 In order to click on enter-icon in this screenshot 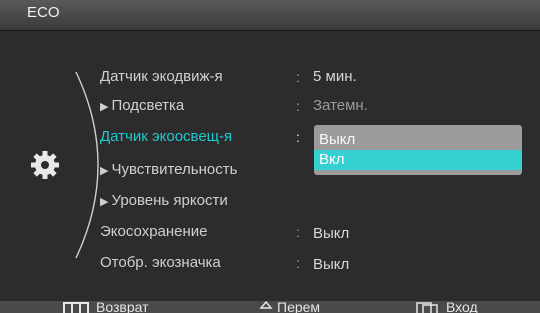, I will do `click(427, 307)`.